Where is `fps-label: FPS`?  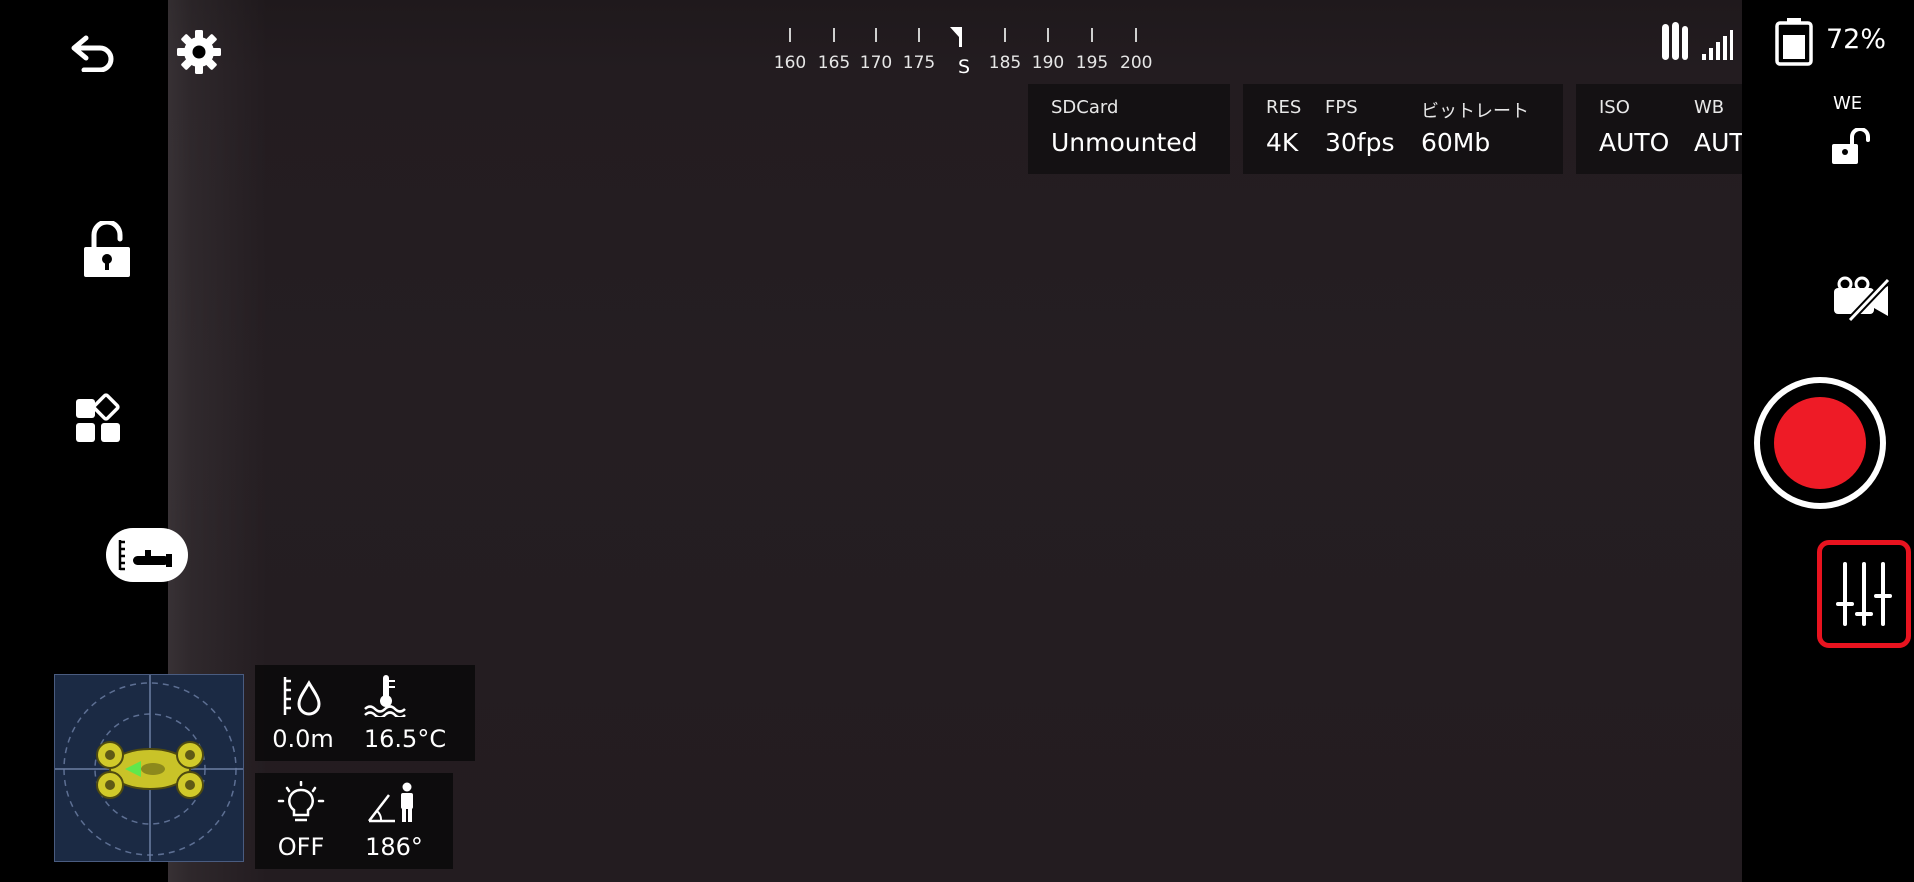 fps-label: FPS is located at coordinates (1341, 107).